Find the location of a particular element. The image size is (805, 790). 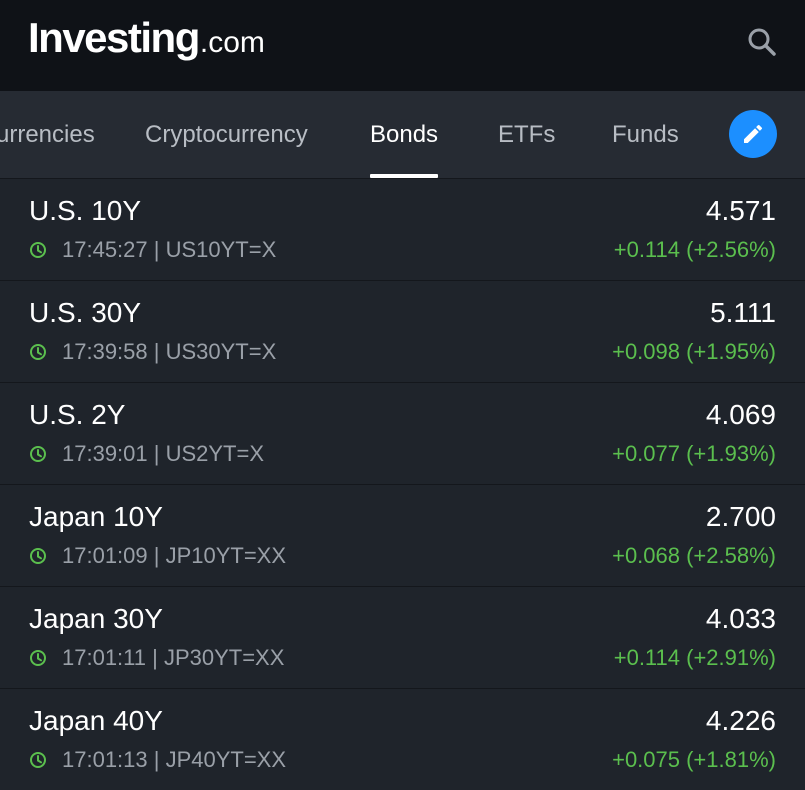

bond-name: Japan 30Y is located at coordinates (96, 618).